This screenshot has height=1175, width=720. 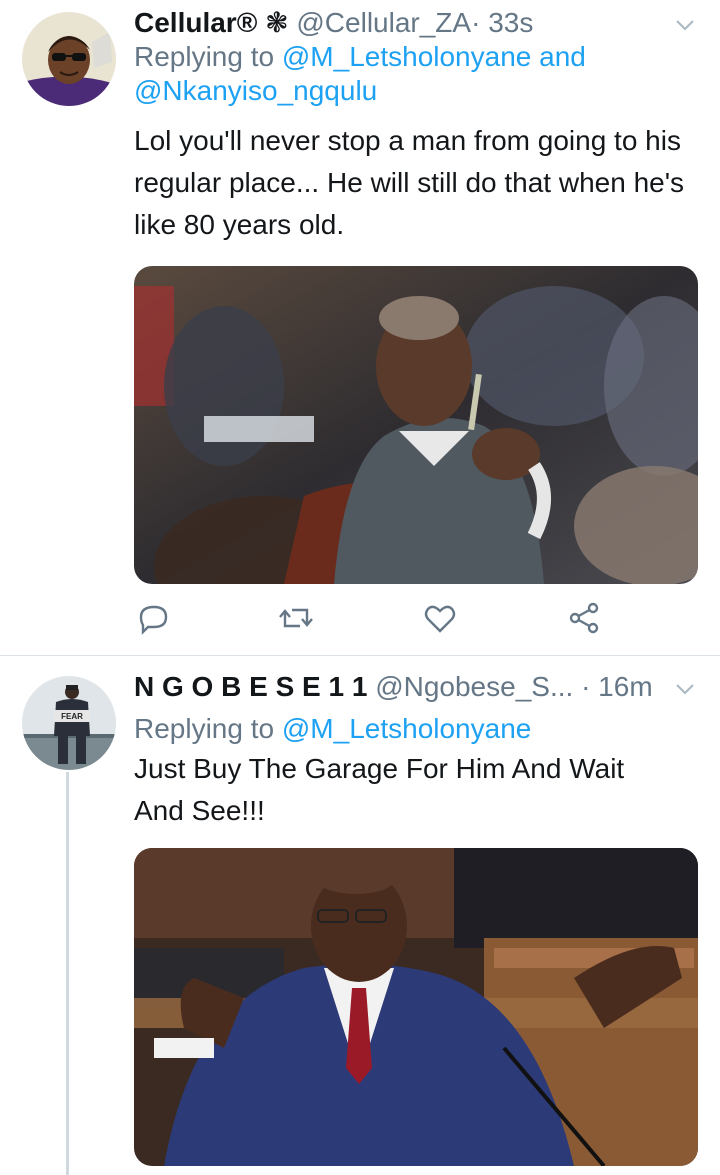 I want to click on thread-line, so click(x=67, y=973).